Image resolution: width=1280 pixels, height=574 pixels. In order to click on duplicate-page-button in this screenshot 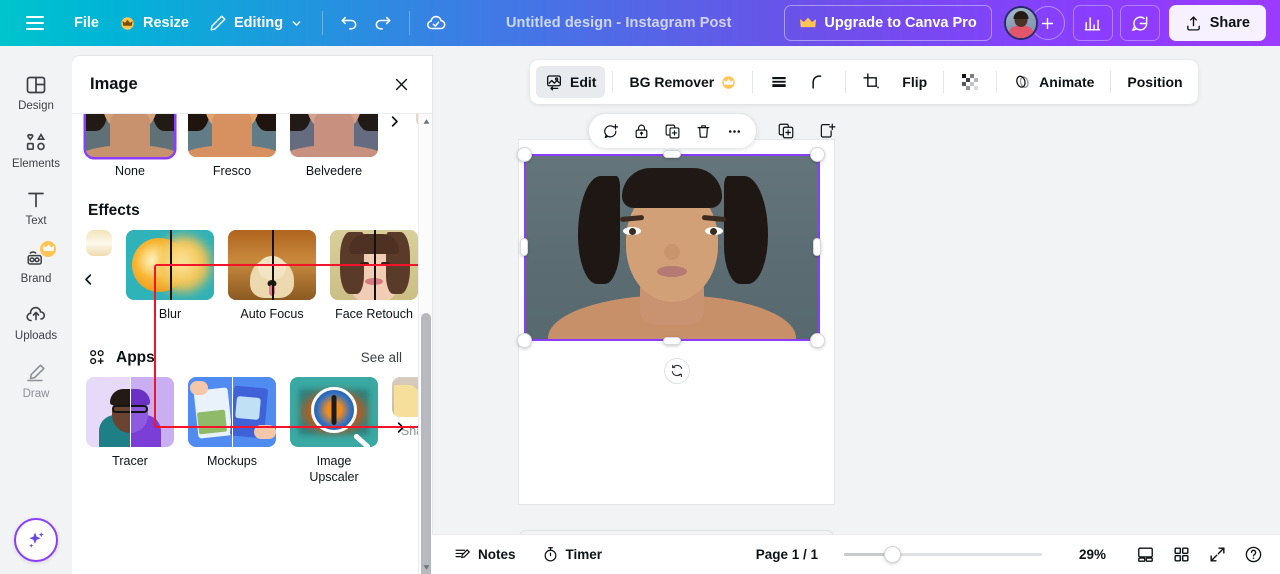, I will do `click(785, 131)`.